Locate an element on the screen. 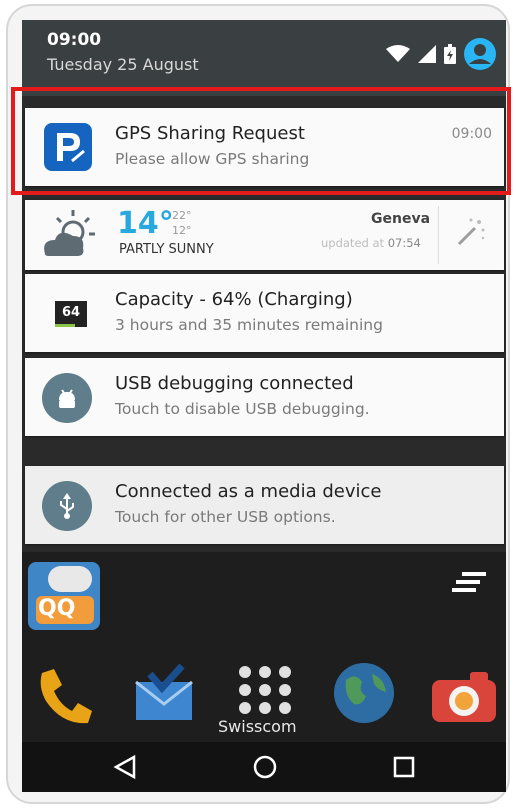  swisscom-folder-label: Swisscom is located at coordinates (257, 726).